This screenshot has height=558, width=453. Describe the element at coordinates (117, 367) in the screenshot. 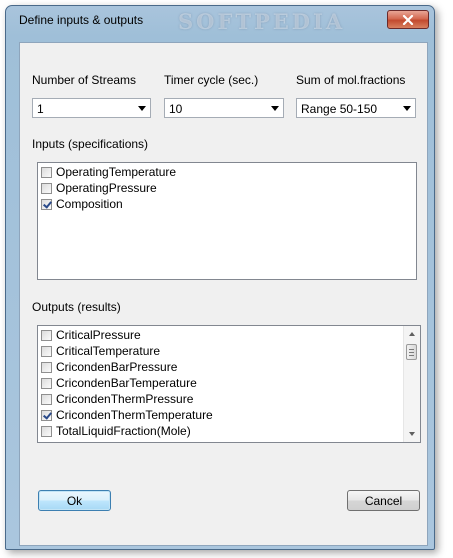

I see `outputs-item-label: CricondenBarPressure` at that location.